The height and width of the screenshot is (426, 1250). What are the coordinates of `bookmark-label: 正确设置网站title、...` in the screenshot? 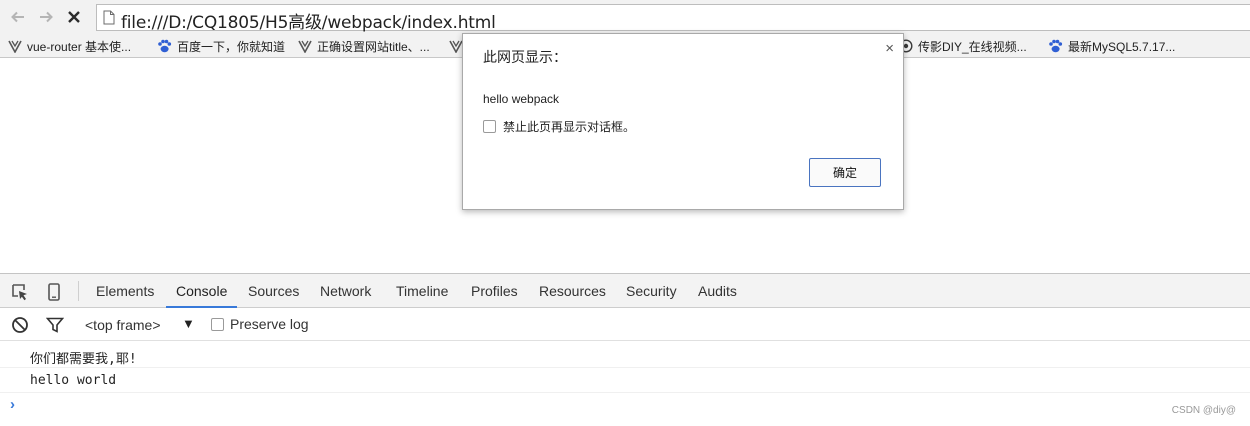 It's located at (373, 46).